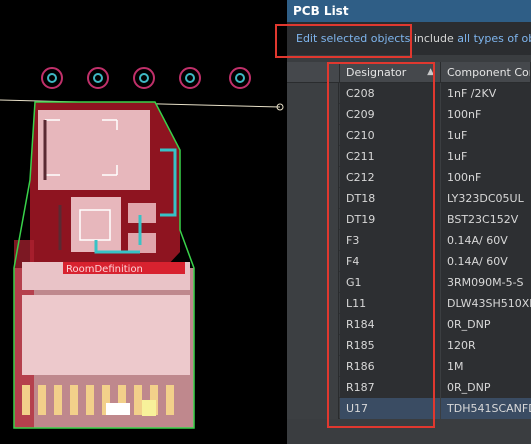 This screenshot has width=531, height=444. Describe the element at coordinates (486, 345) in the screenshot. I see `comment-cell: 120R` at that location.